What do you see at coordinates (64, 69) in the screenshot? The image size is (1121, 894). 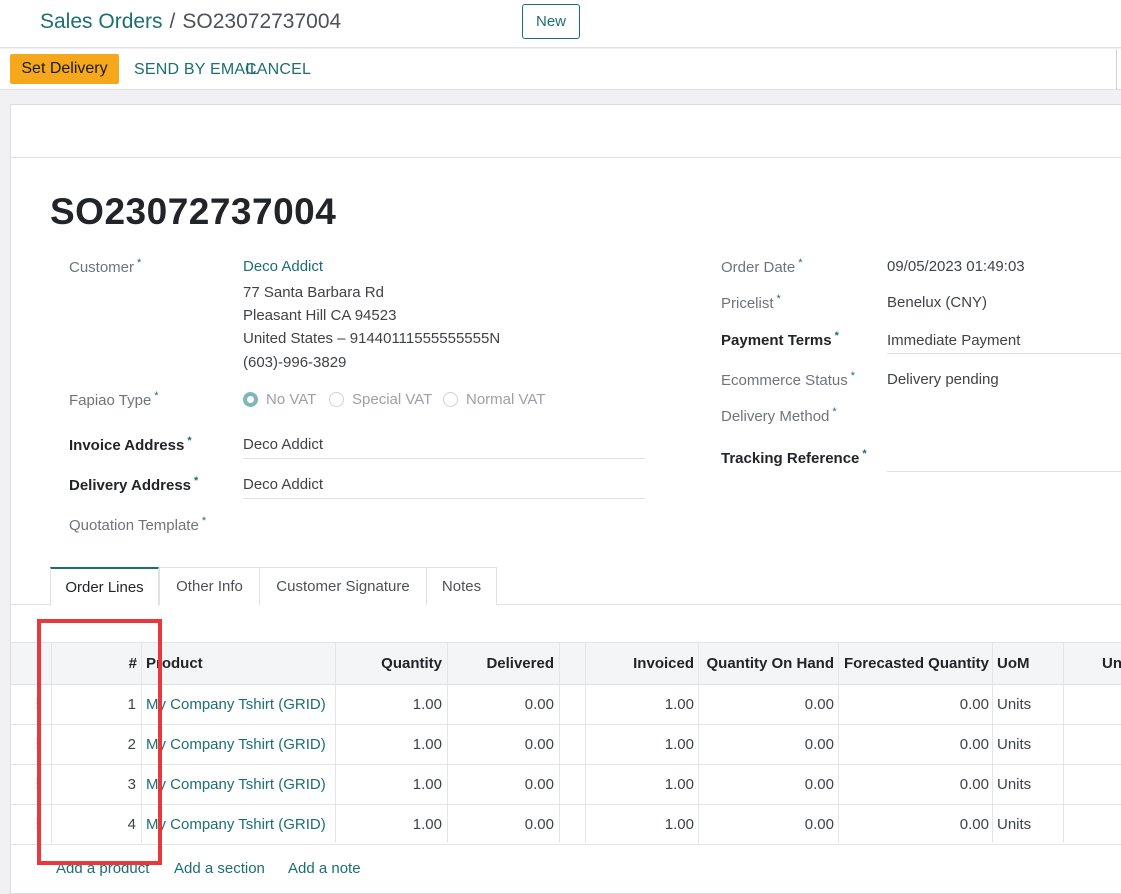 I see `set-delivery-button: Set Delivery` at bounding box center [64, 69].